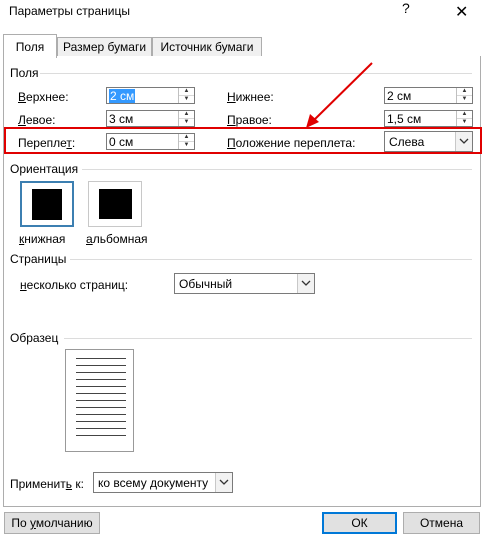 This screenshot has height=540, width=487. What do you see at coordinates (150, 118) in the screenshot?
I see `left-margin-spinner: 3 см ▲ ▼` at bounding box center [150, 118].